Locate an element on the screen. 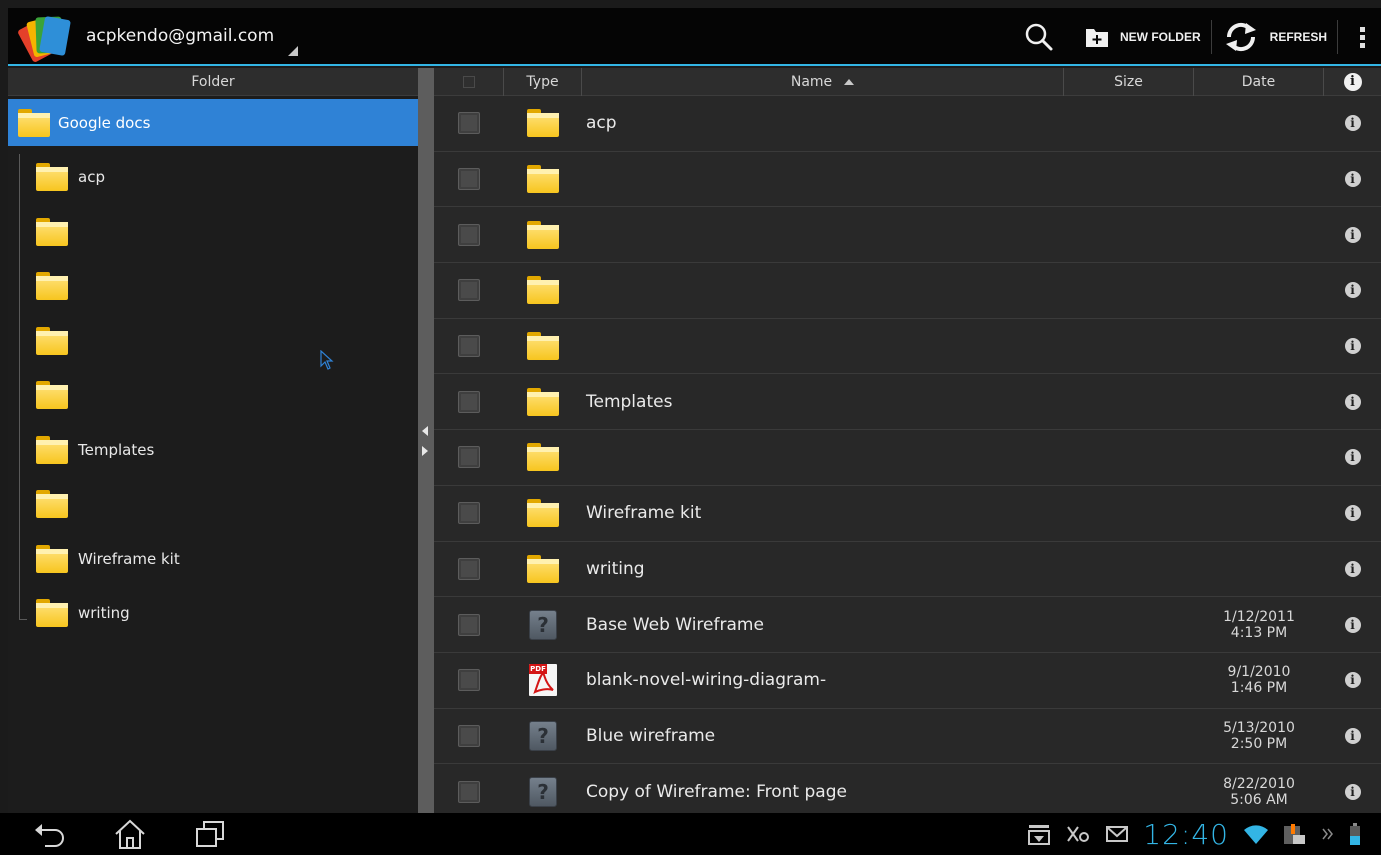 The image size is (1381, 855). file-name is located at coordinates (823, 290).